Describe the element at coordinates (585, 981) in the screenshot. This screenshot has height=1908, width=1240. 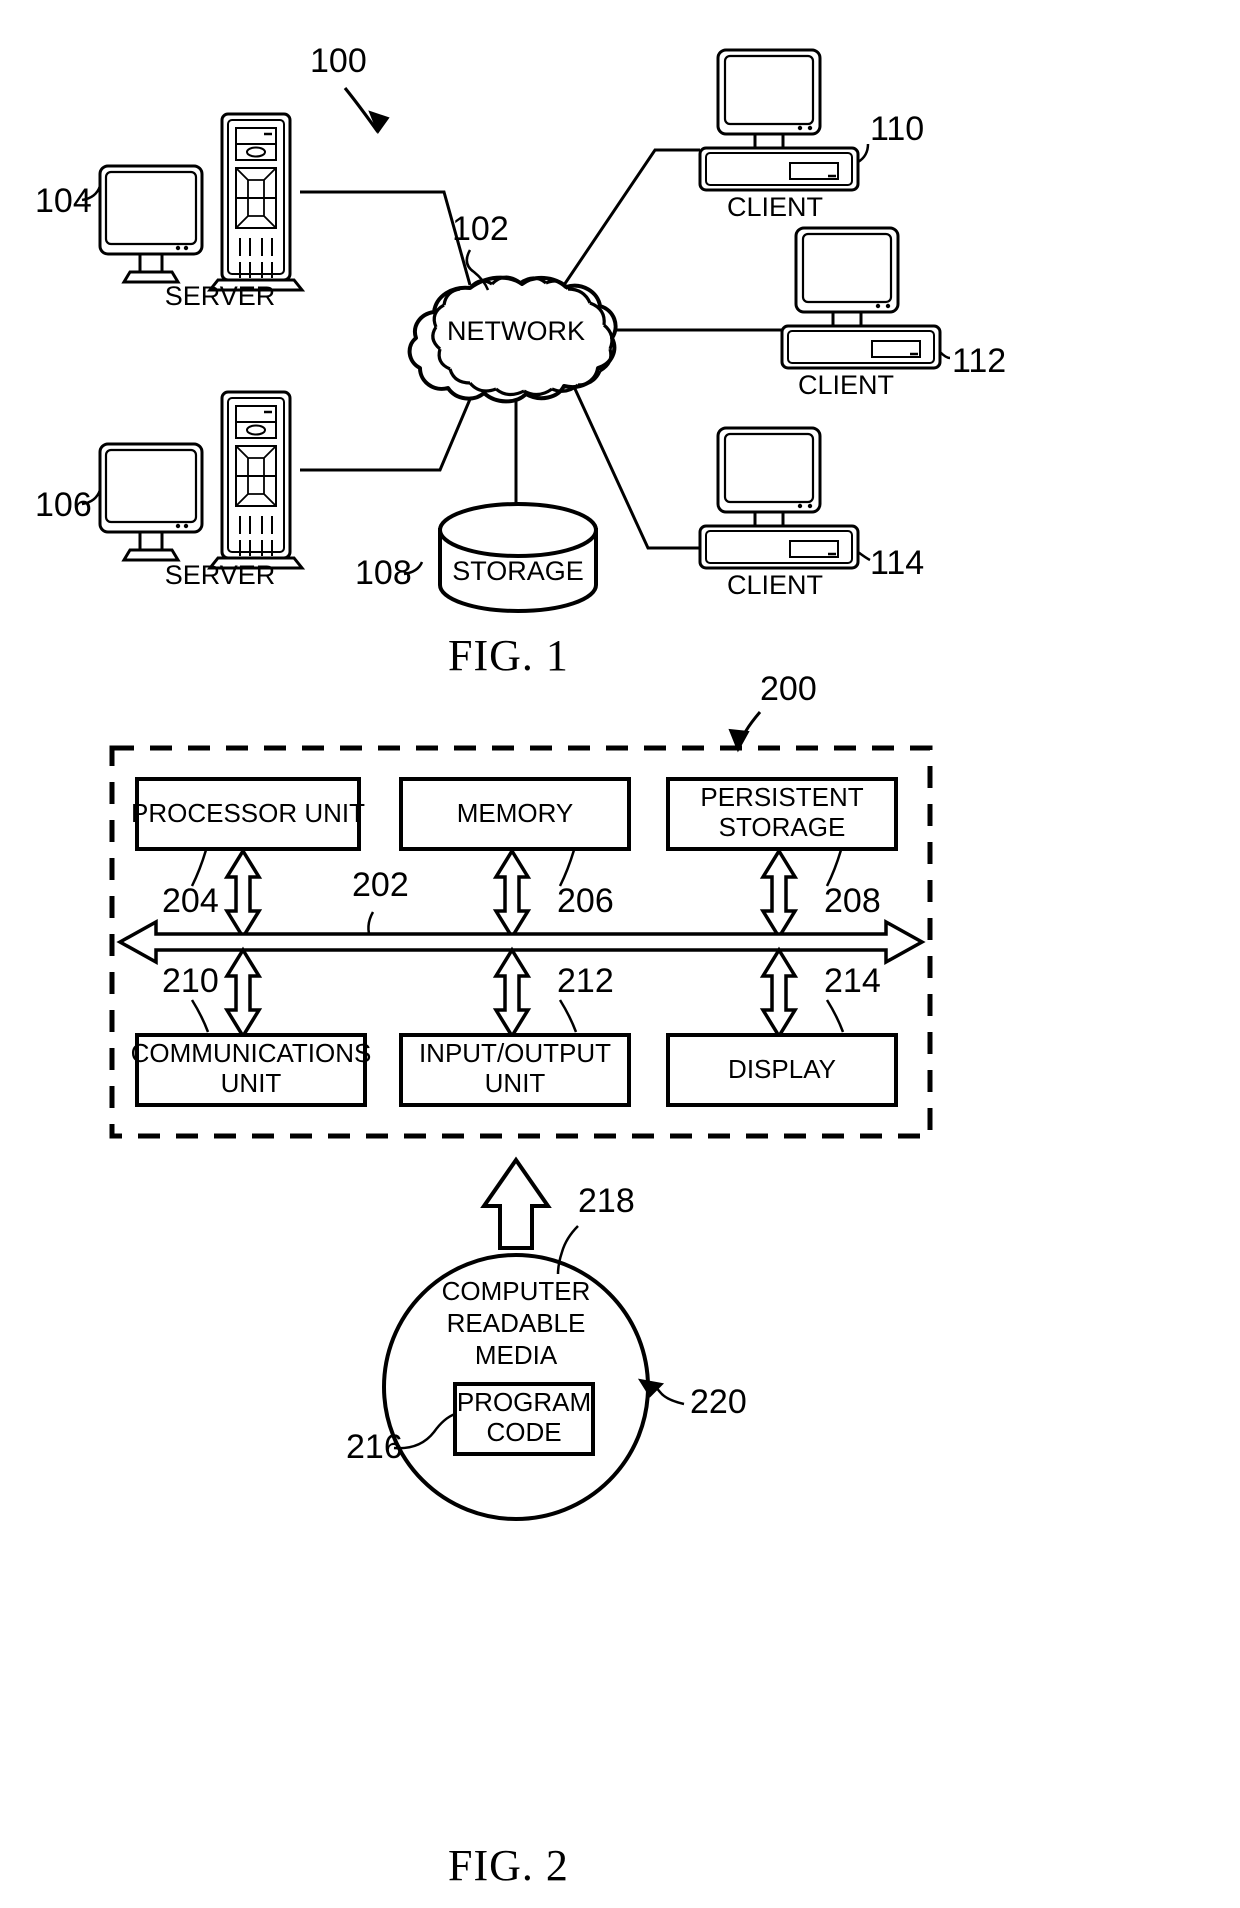
I see `ref-212: 212` at that location.